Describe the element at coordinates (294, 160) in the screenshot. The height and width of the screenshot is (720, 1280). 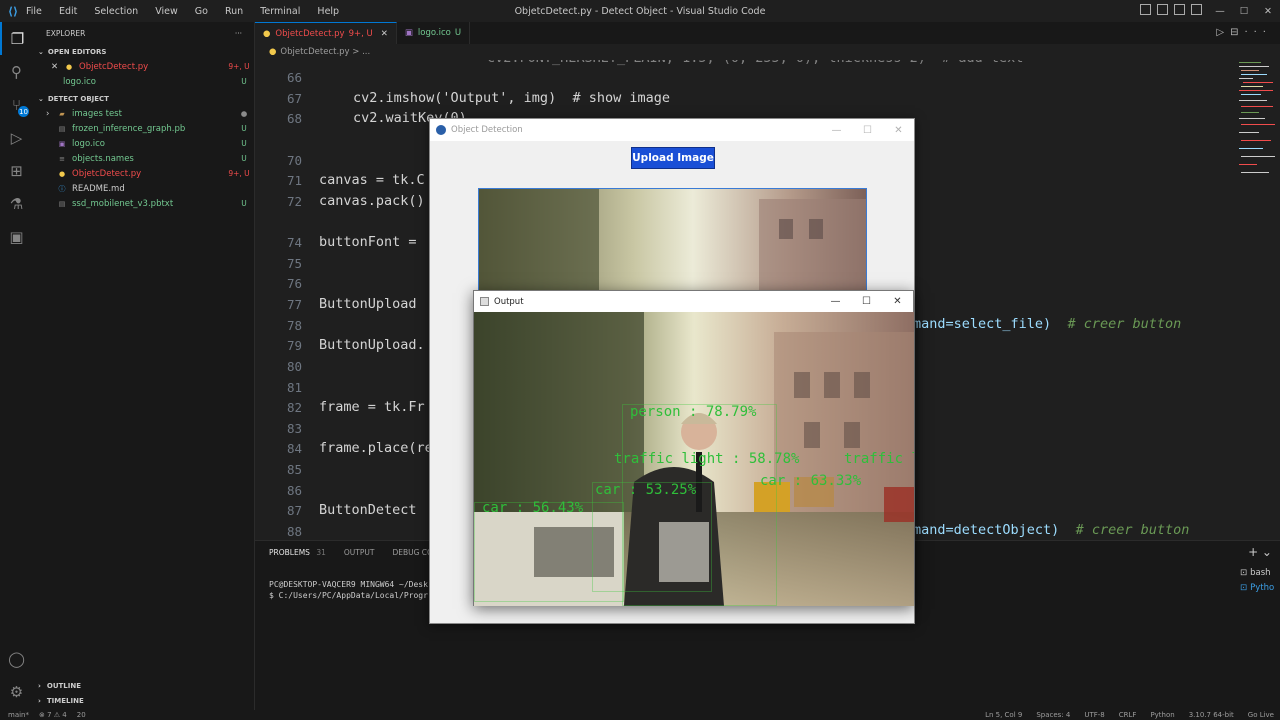
I see `line-number: 70` at that location.